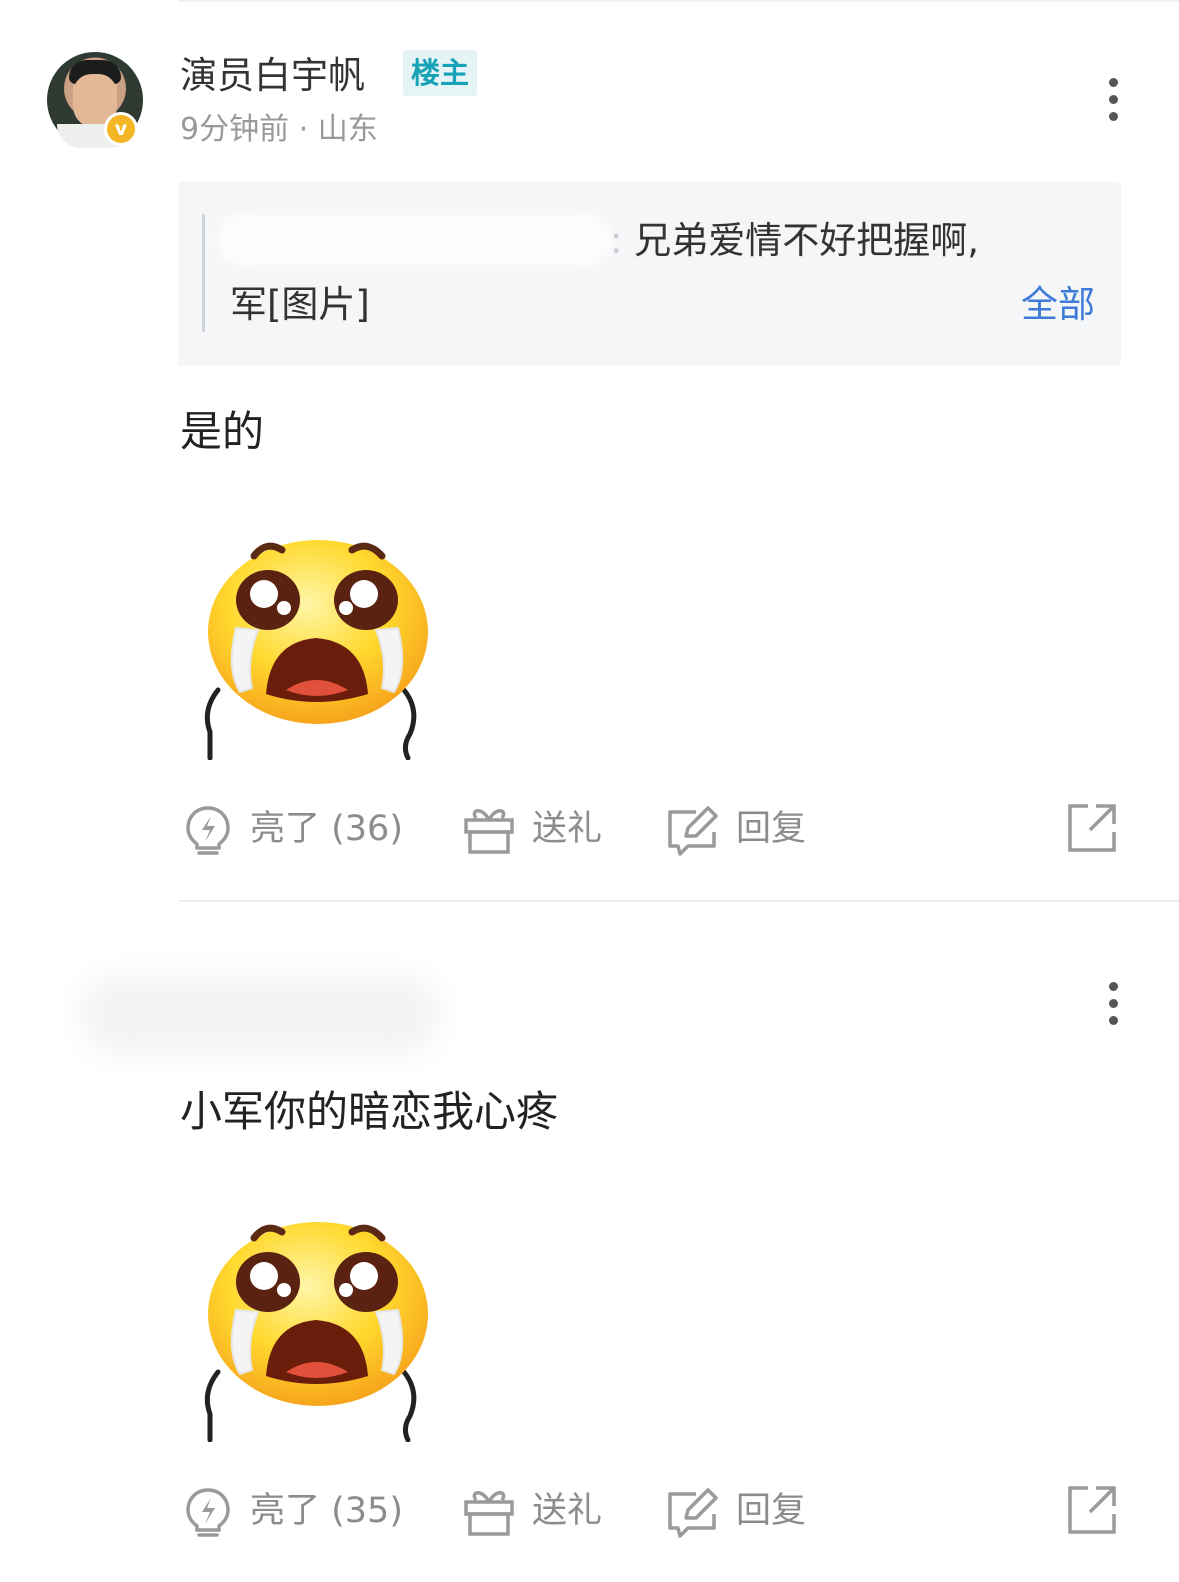 This screenshot has height=1582, width=1179. Describe the element at coordinates (1058, 305) in the screenshot. I see `expand-all-link: 全部` at that location.